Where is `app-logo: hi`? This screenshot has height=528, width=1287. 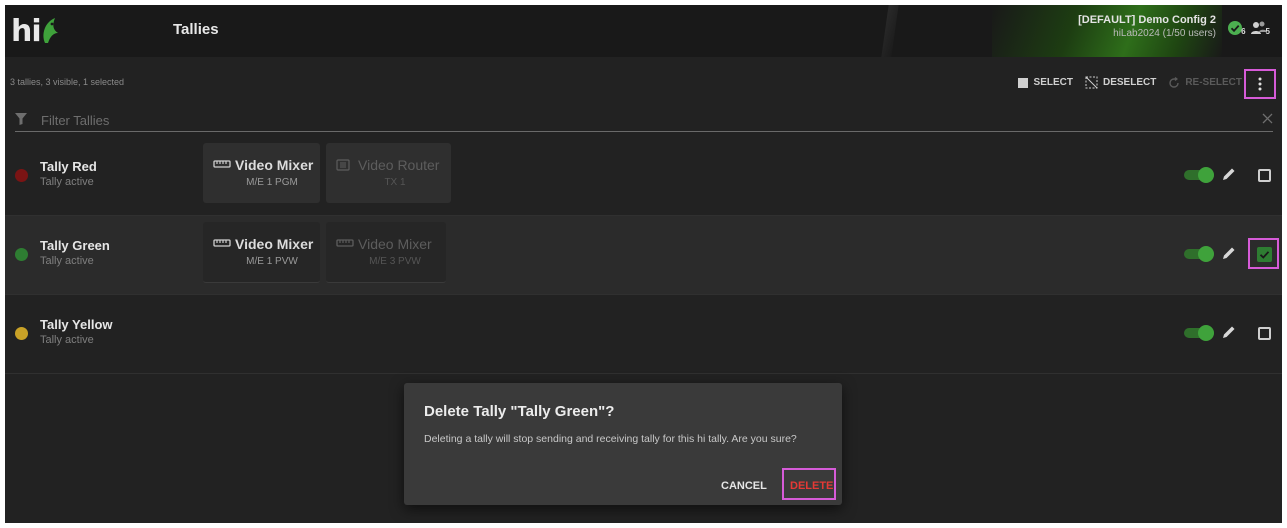 app-logo: hi is located at coordinates (36, 31).